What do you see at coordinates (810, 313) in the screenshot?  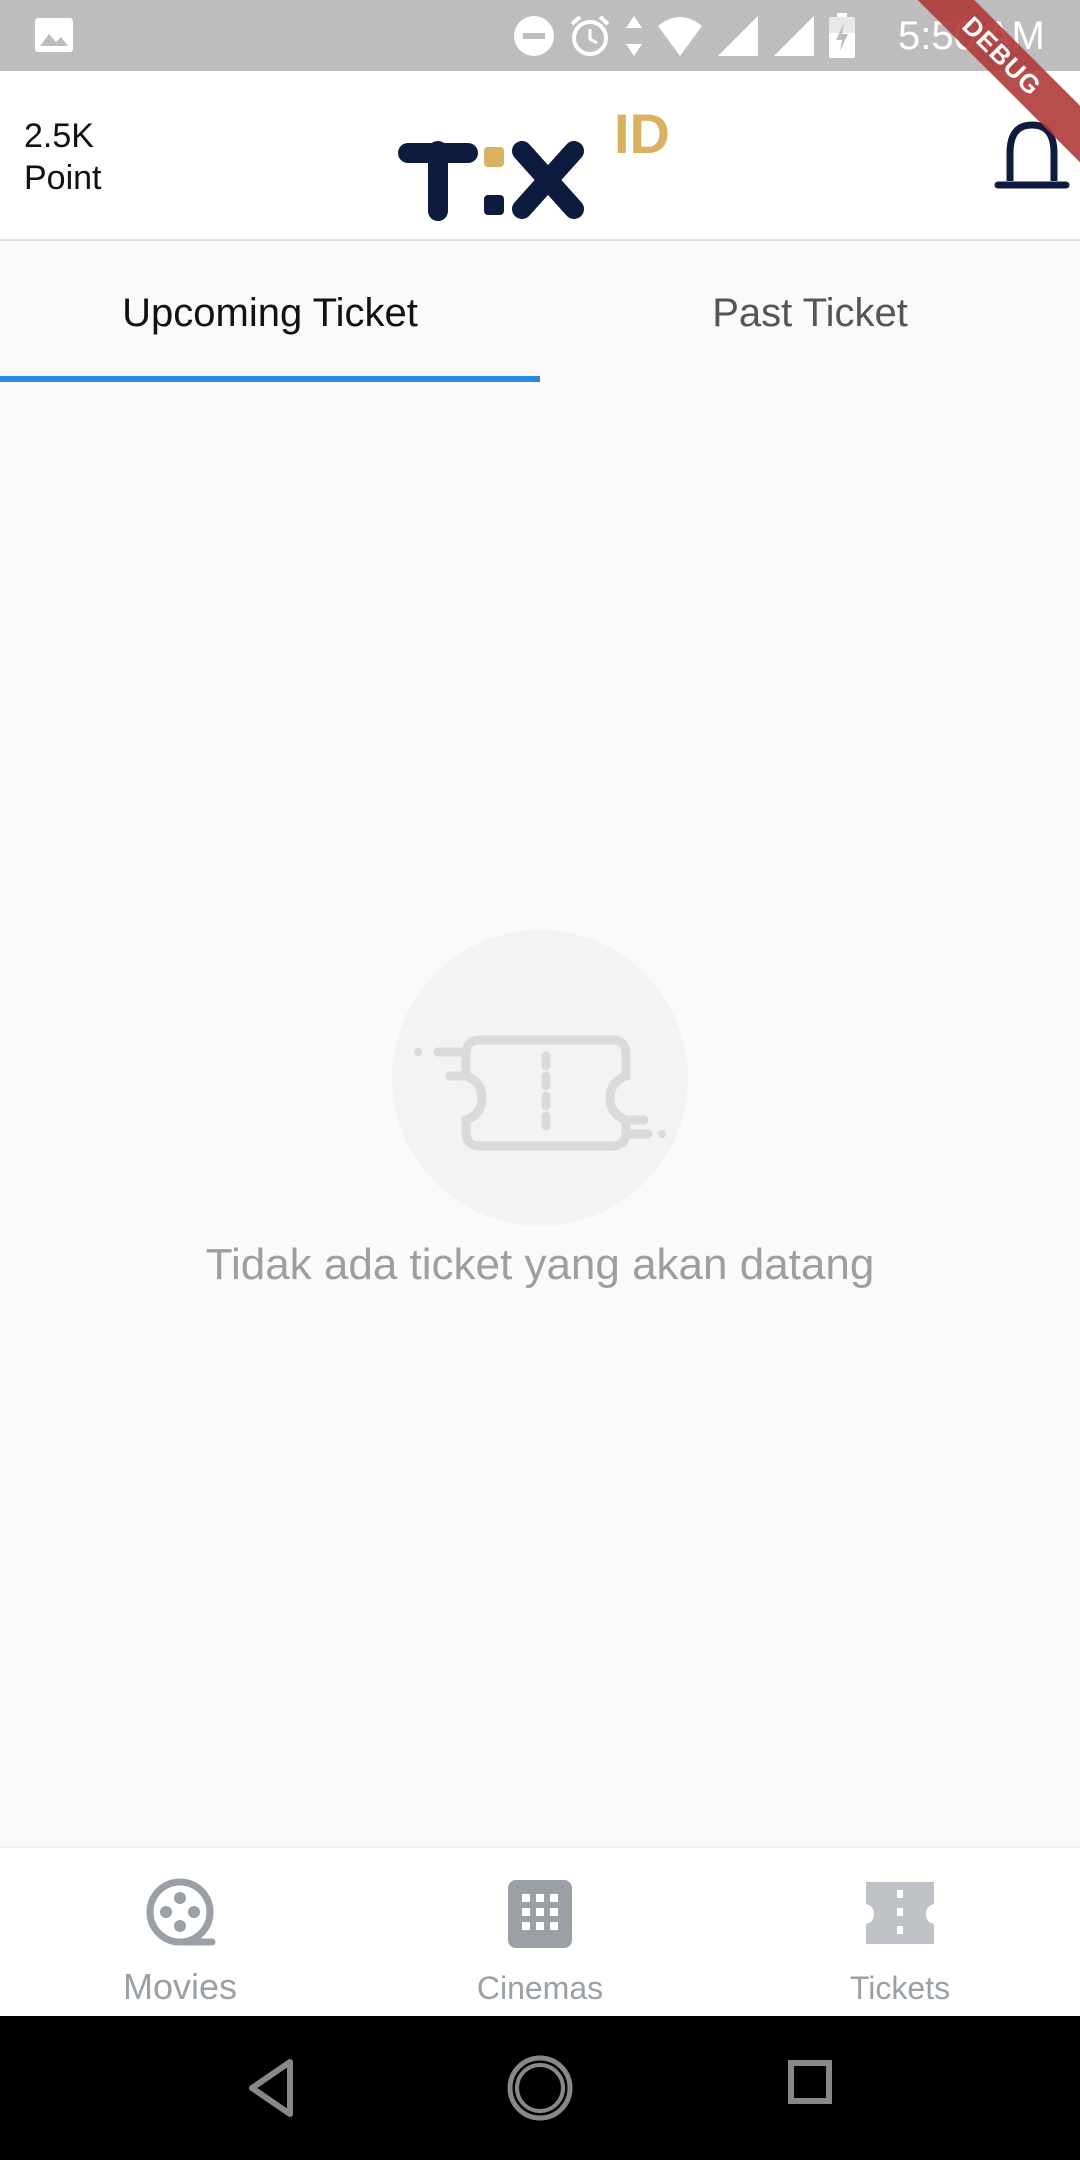 I see `tab-past-ticket: Past Ticket` at bounding box center [810, 313].